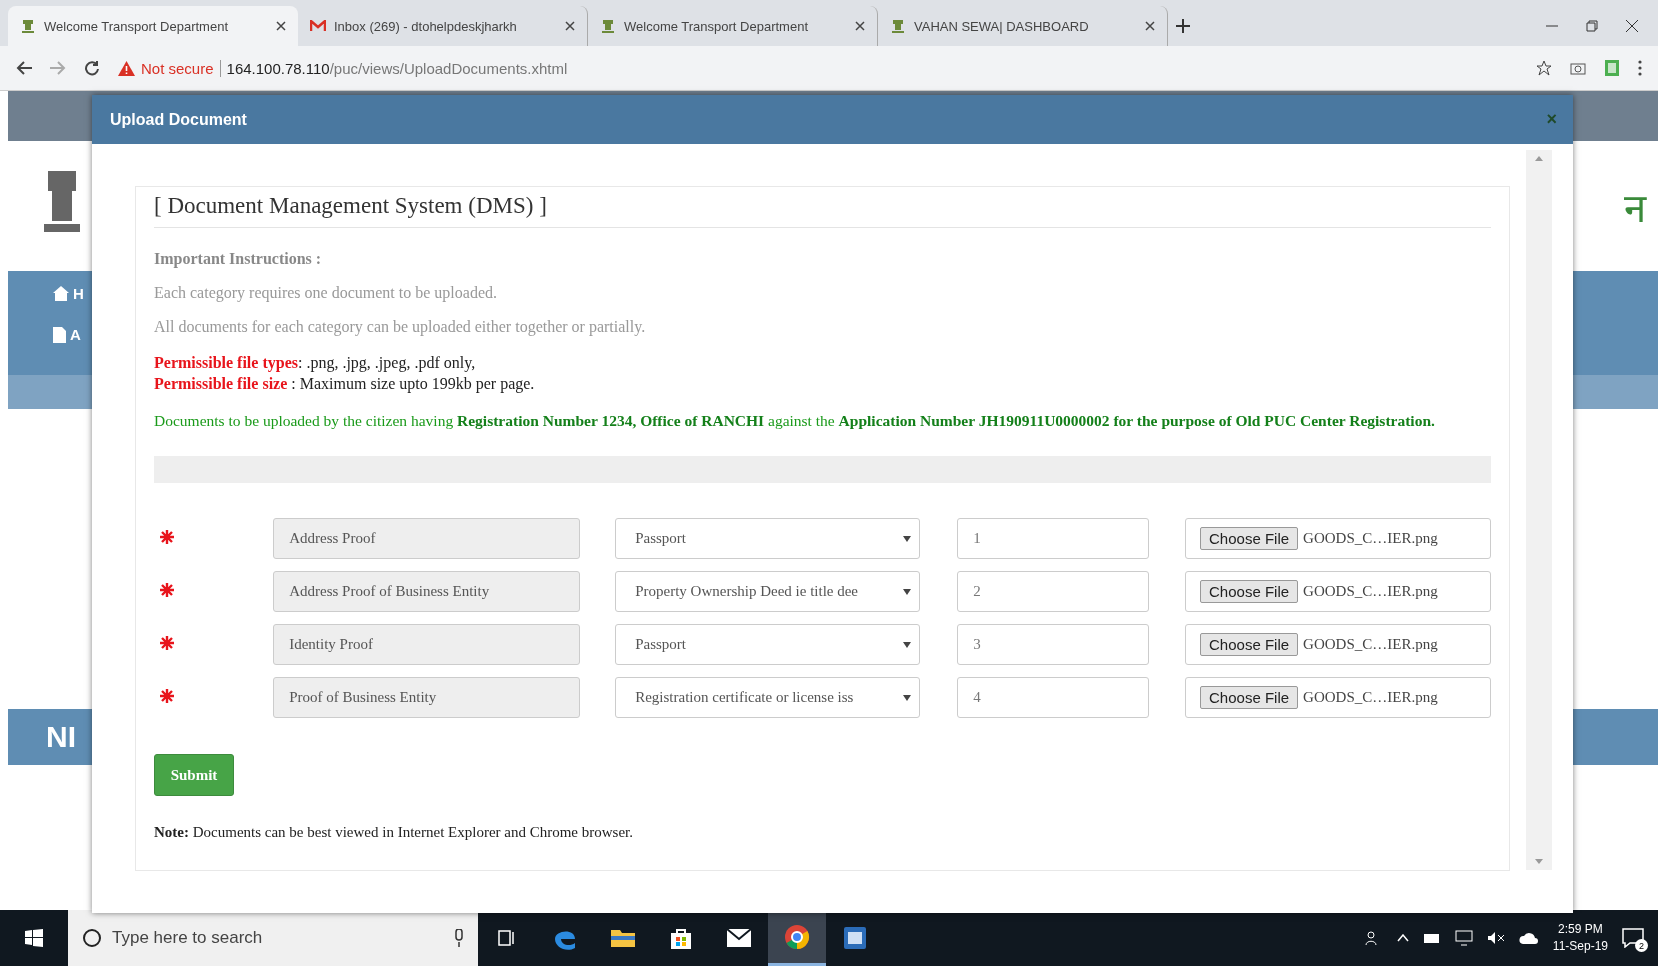 This screenshot has width=1658, height=966. Describe the element at coordinates (507, 938) in the screenshot. I see `task-view-icon` at that location.